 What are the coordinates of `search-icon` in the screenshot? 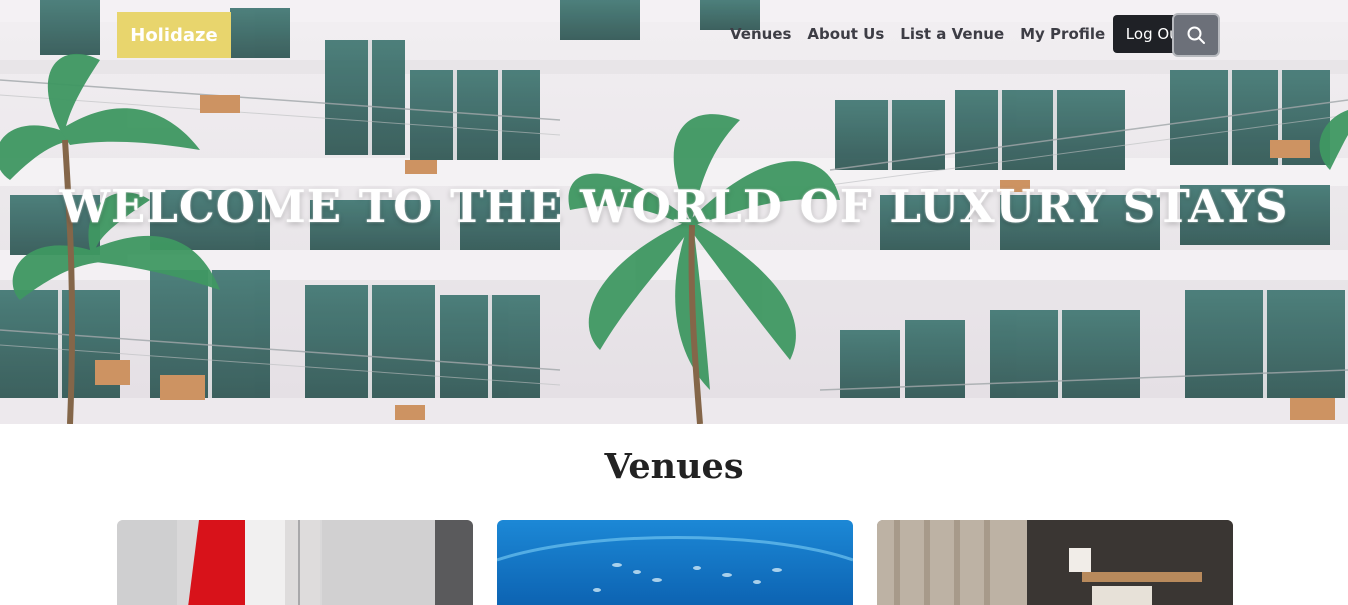 It's located at (1196, 35).